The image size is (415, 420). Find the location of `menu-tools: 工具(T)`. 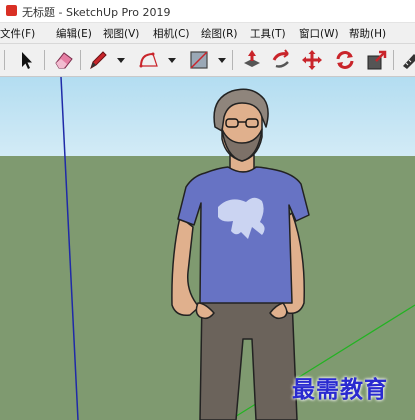

menu-tools: 工具(T) is located at coordinates (268, 33).